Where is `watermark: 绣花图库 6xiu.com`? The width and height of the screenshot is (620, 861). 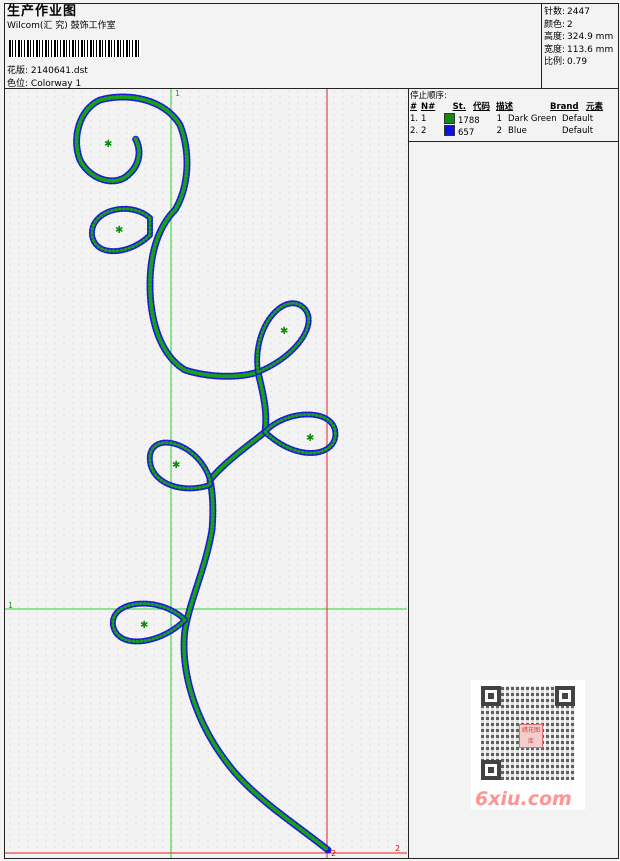
watermark: 绣花图库 6xiu.com is located at coordinates (528, 745).